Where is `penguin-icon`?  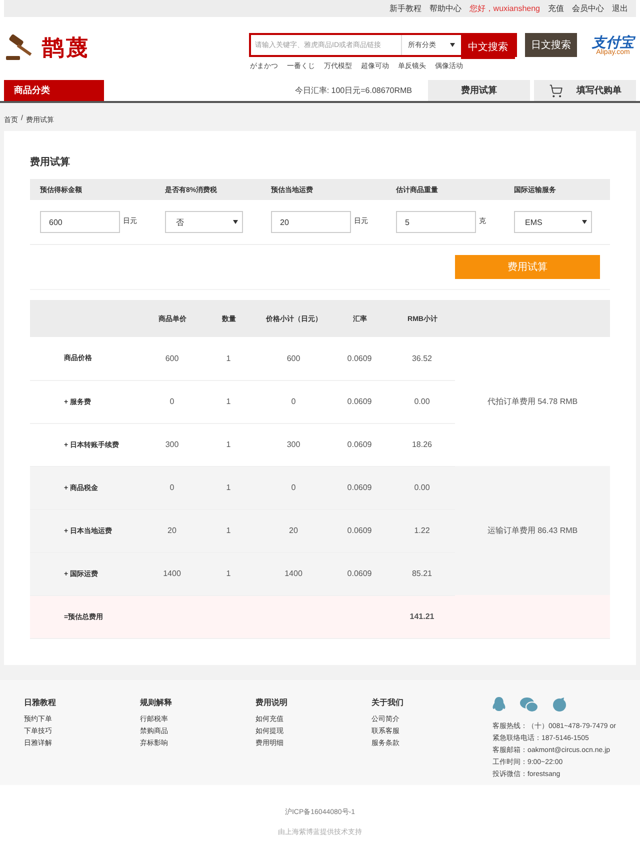
penguin-icon is located at coordinates (499, 704).